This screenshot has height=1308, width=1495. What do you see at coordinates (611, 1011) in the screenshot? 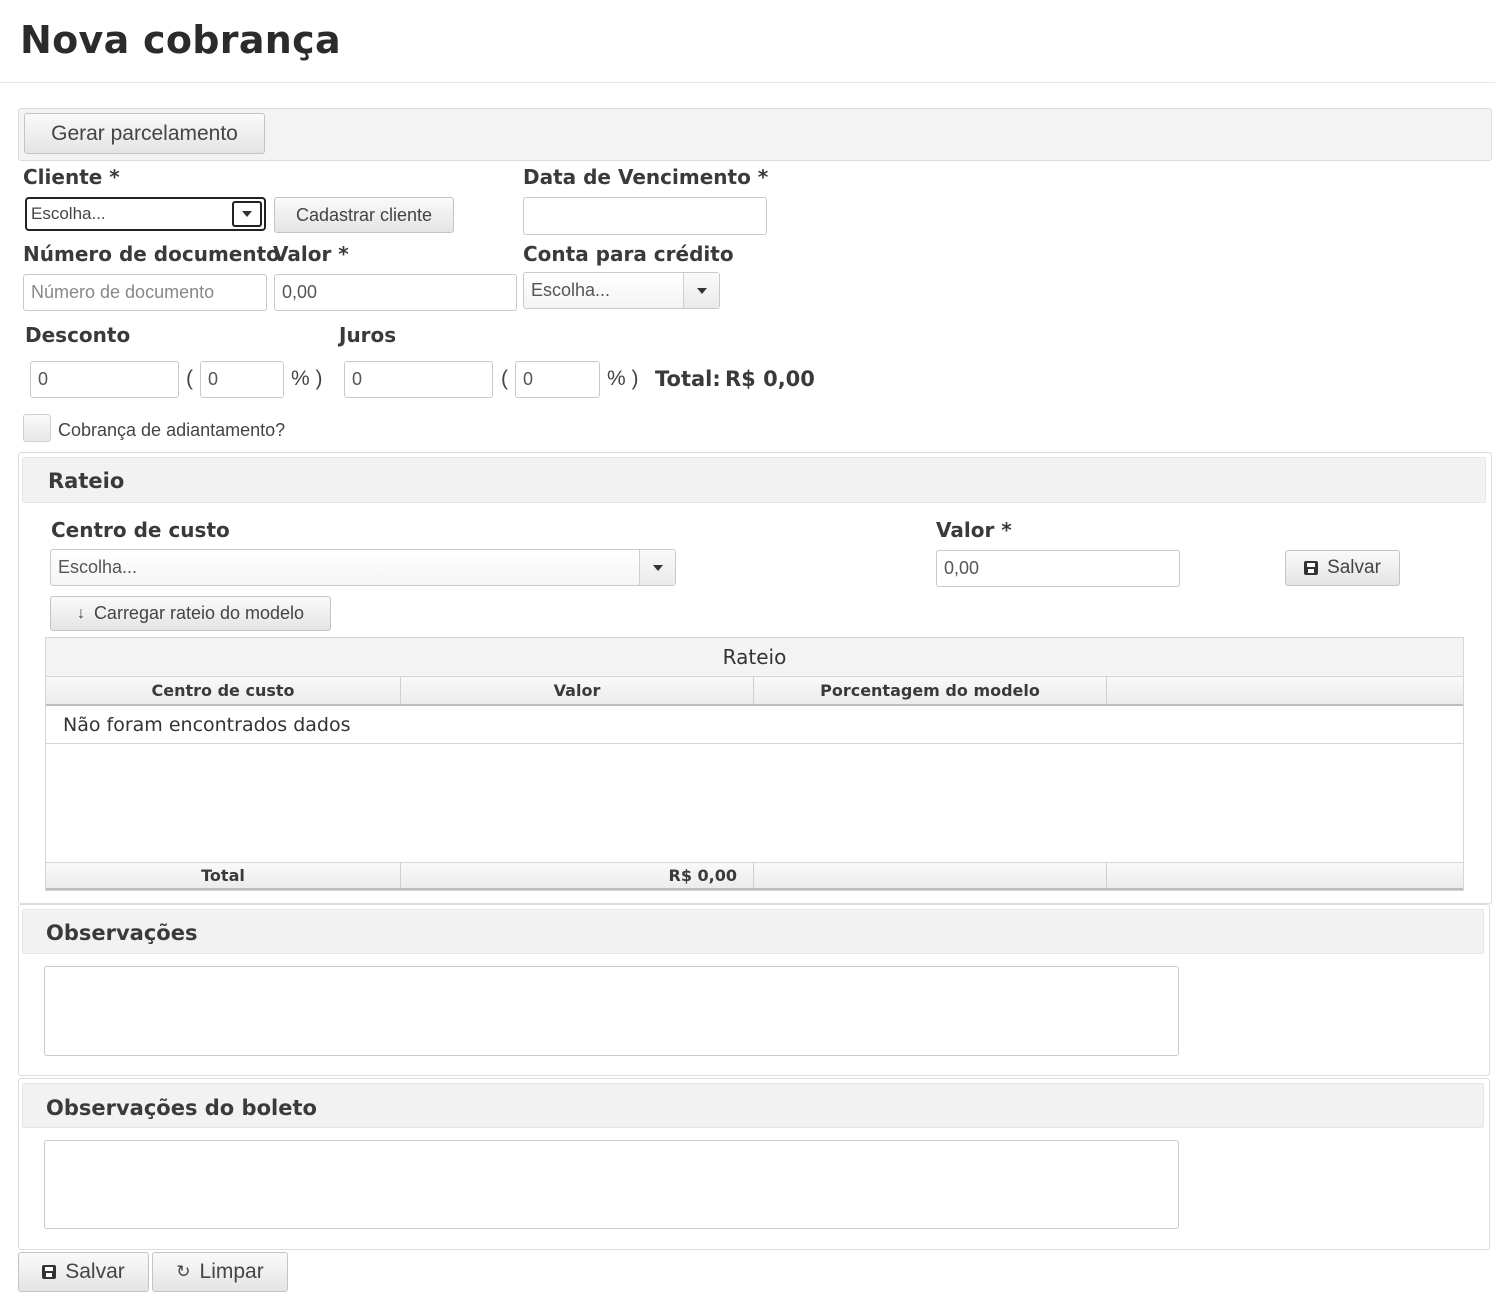
I see `notes-textarea` at bounding box center [611, 1011].